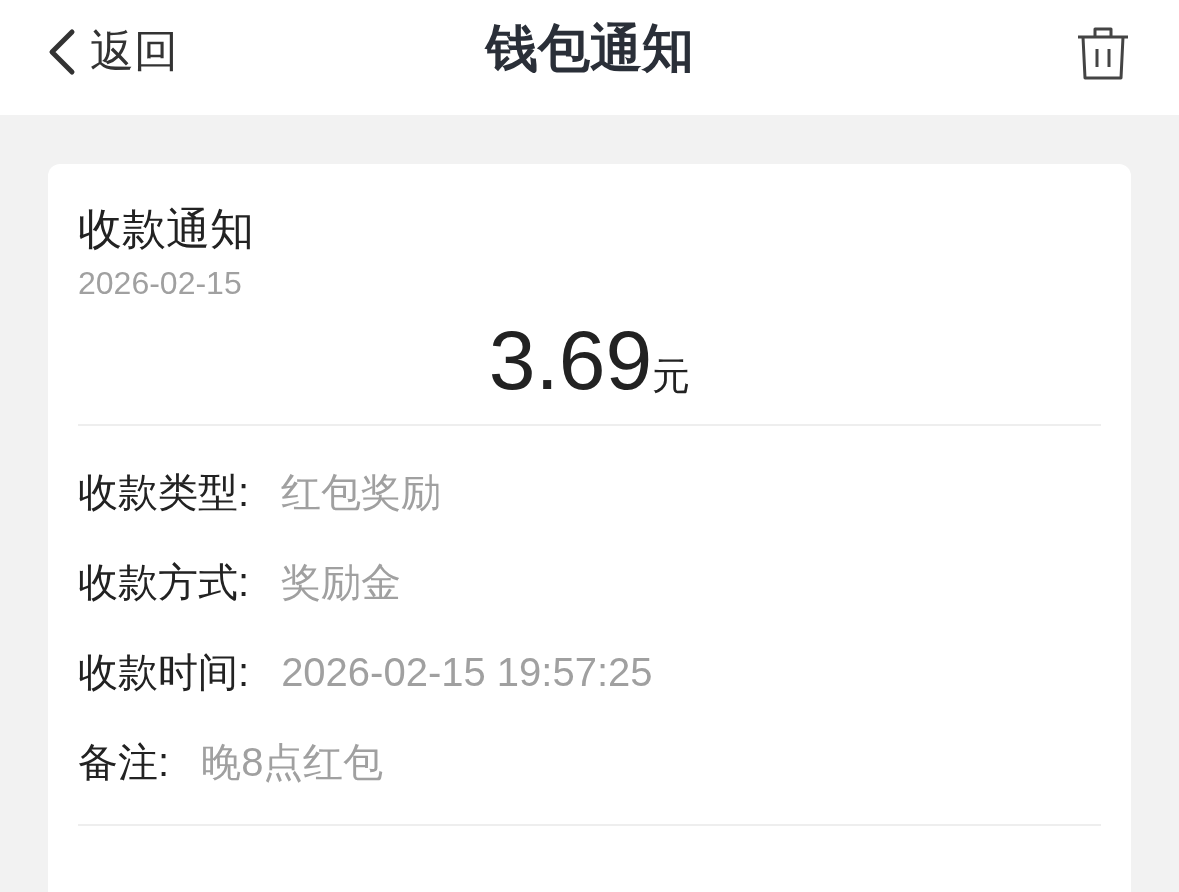 This screenshot has width=1179, height=892. I want to click on page-title: 钱包通知, so click(589, 48).